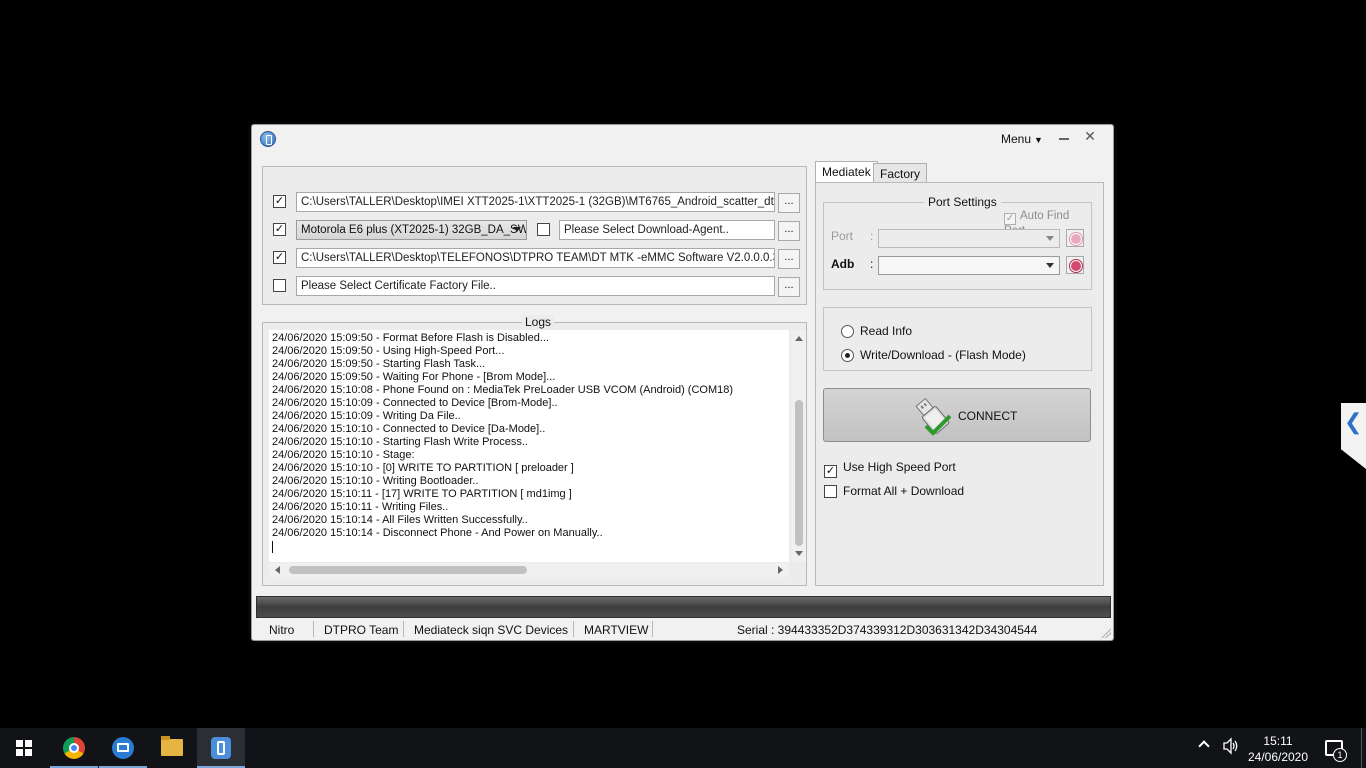 Image resolution: width=1366 pixels, height=768 pixels. I want to click on checkbox-empty-icon, so click(830, 491).